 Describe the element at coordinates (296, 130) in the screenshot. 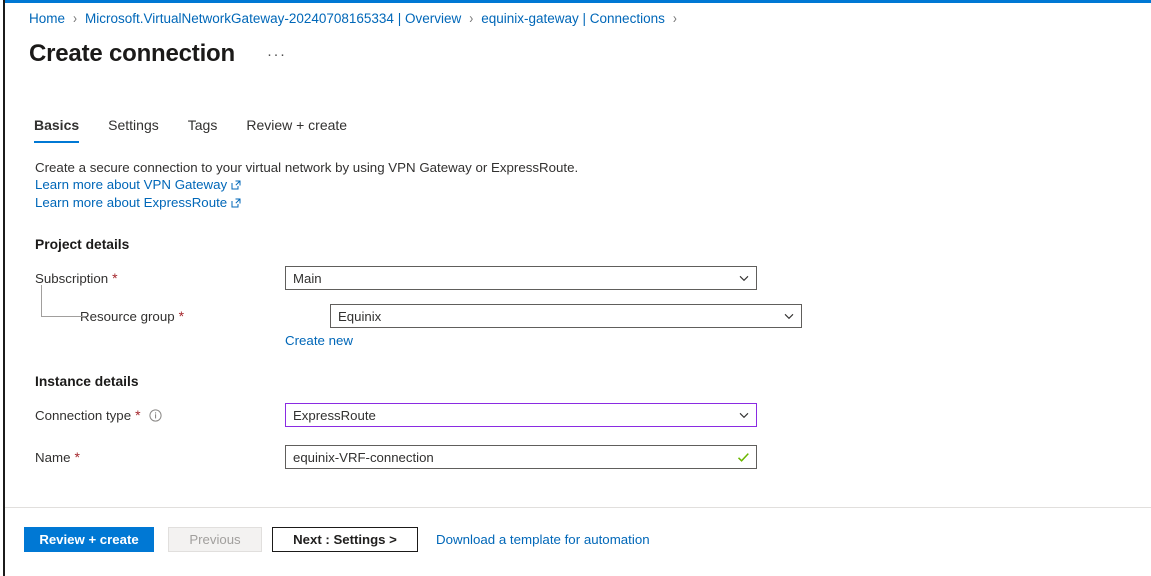

I see `tab-review-create: Review + create` at that location.